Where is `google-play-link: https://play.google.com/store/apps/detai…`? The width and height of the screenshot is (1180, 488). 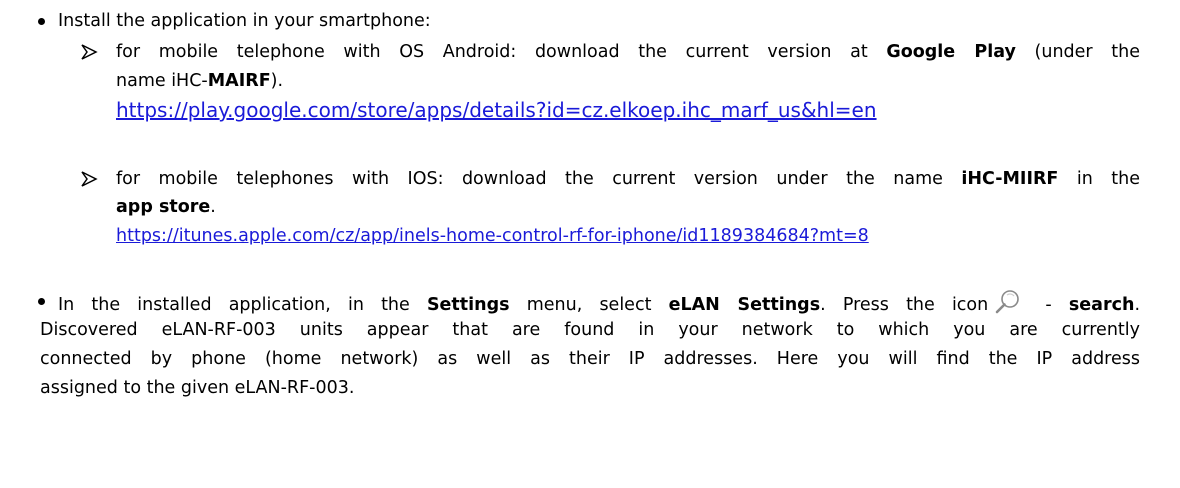
google-play-link: https://play.google.com/store/apps/detai… is located at coordinates (496, 110).